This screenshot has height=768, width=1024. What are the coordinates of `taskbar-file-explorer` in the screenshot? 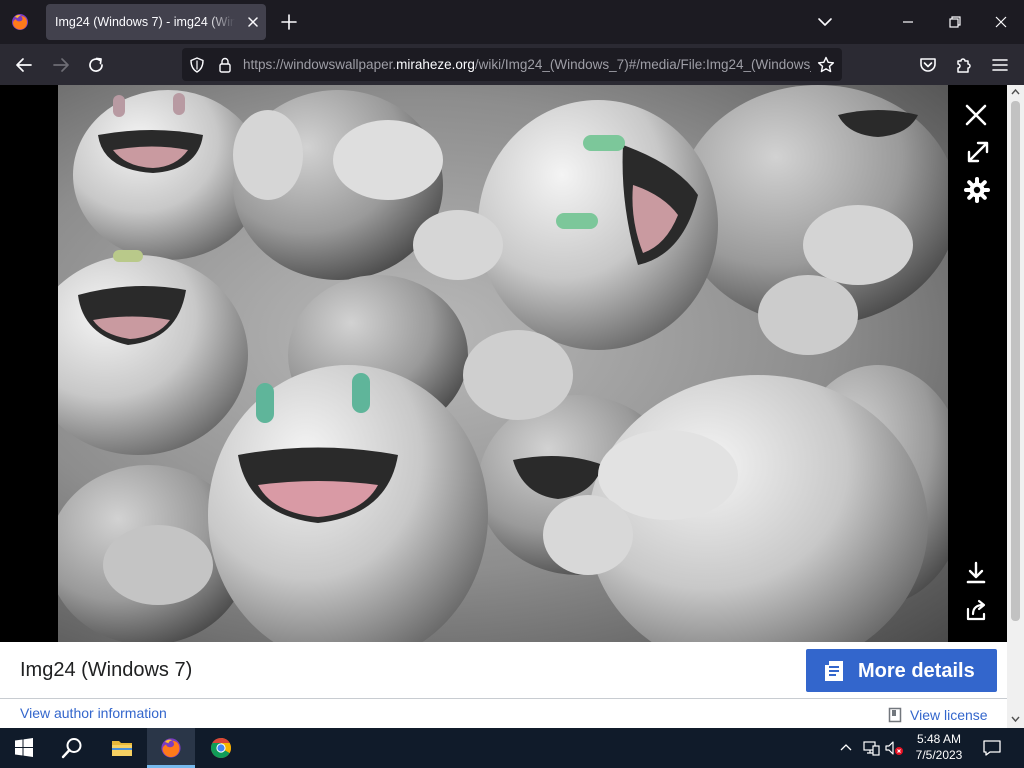 It's located at (122, 748).